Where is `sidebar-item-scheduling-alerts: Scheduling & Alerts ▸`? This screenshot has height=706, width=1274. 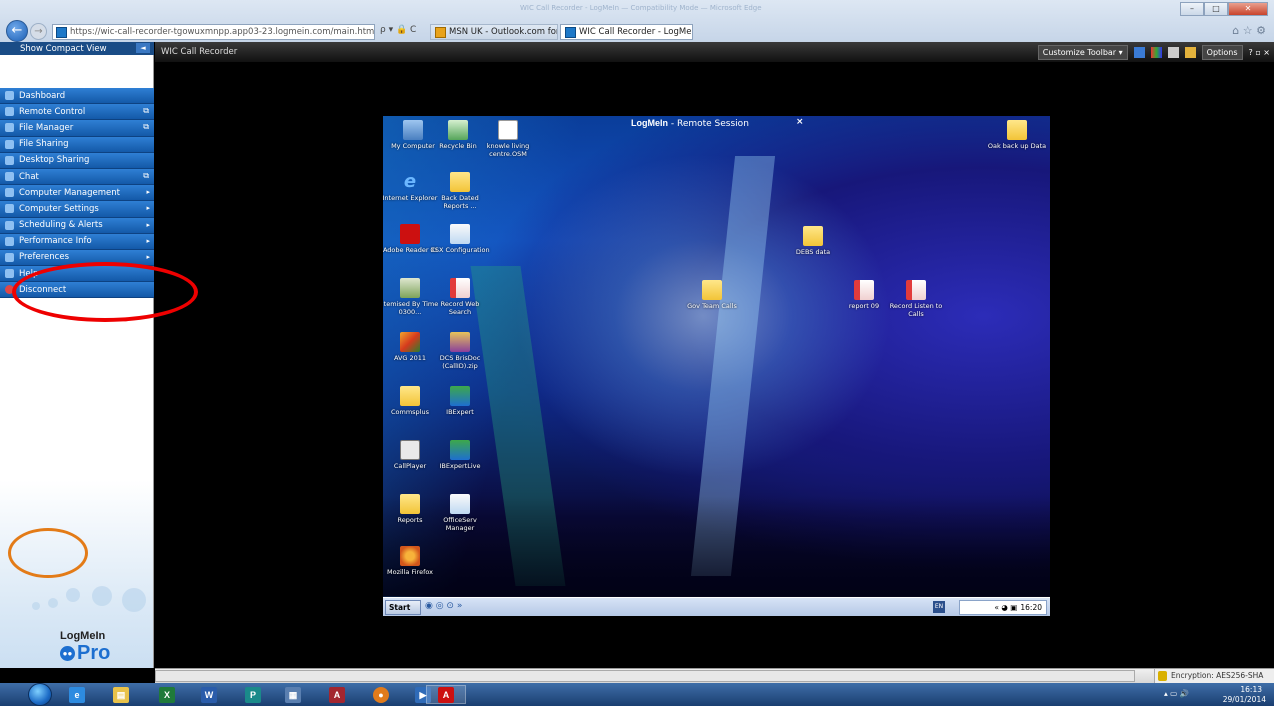
sidebar-item-scheduling-alerts: Scheduling & Alerts ▸ is located at coordinates (77, 225).